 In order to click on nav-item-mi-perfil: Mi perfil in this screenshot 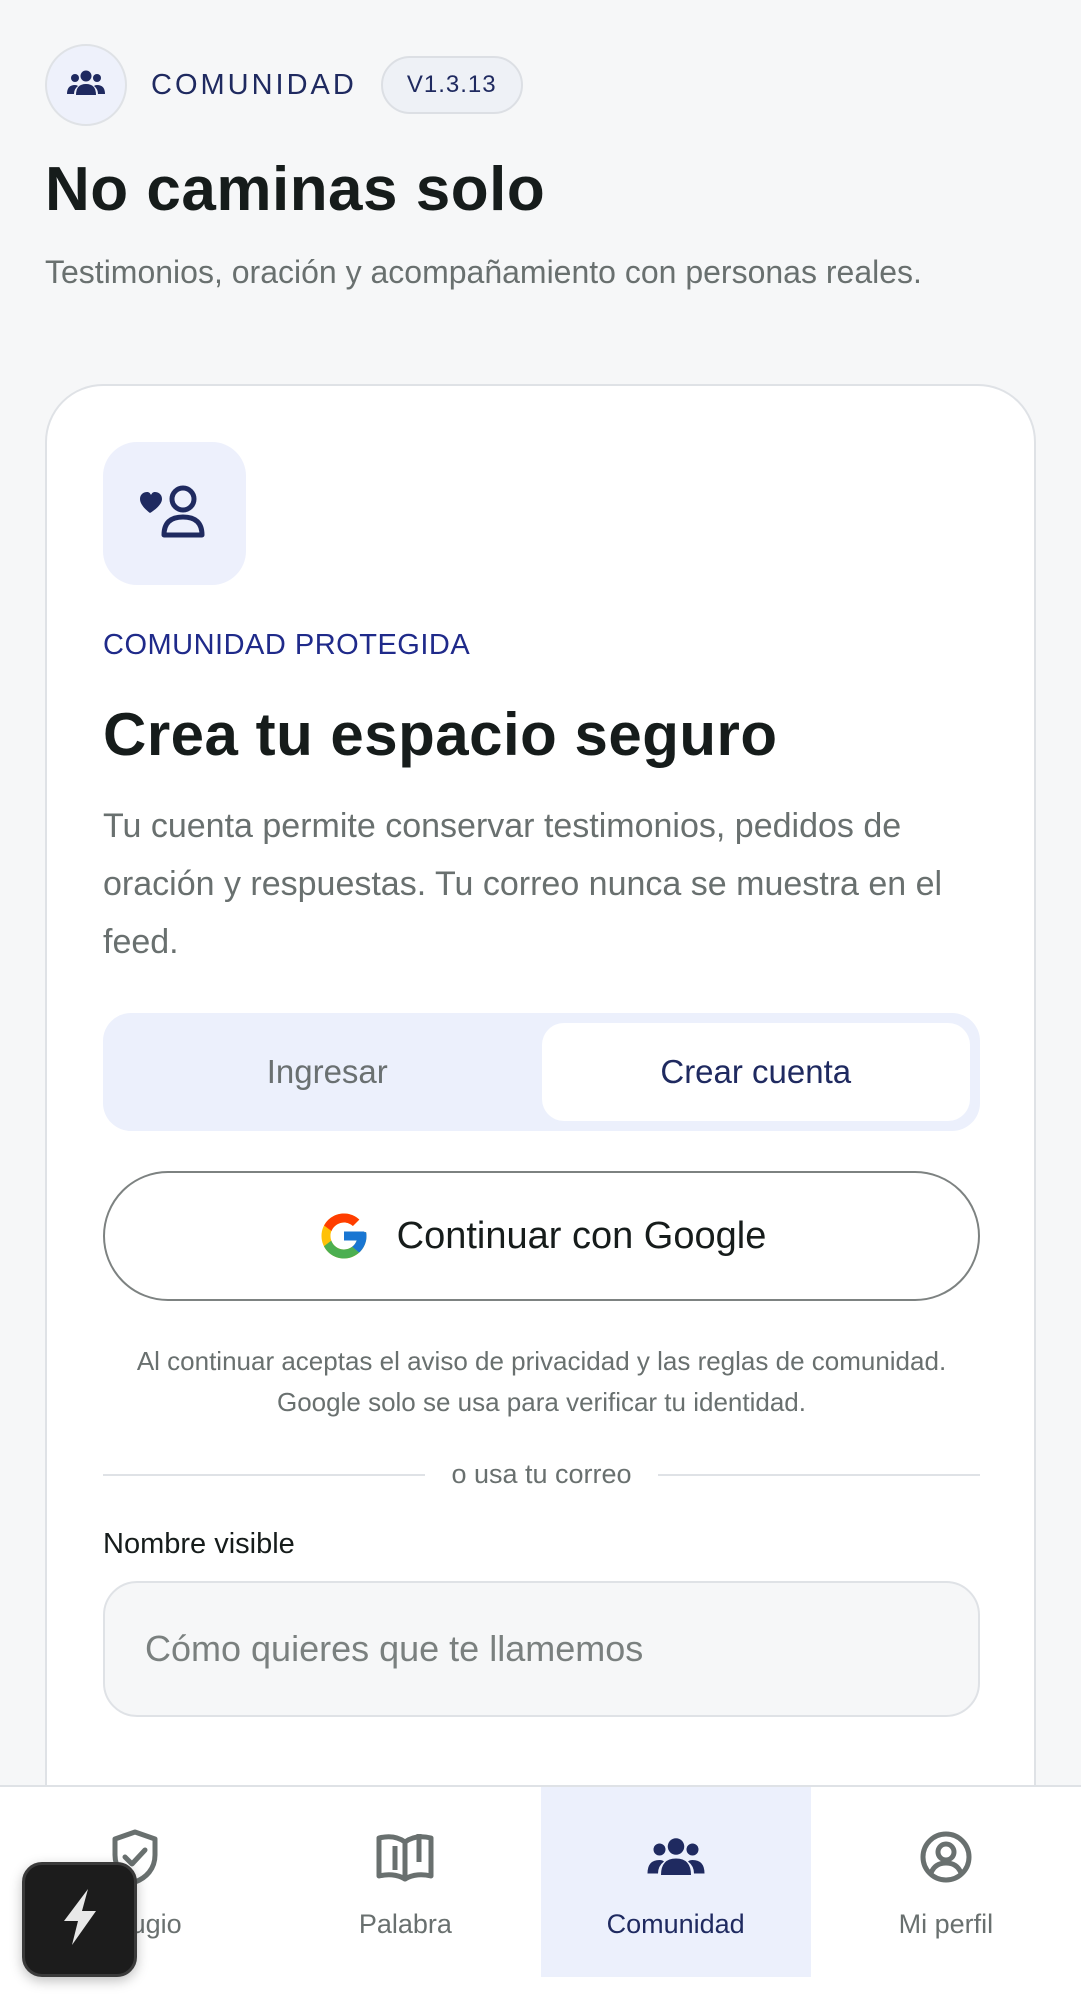, I will do `click(946, 1882)`.